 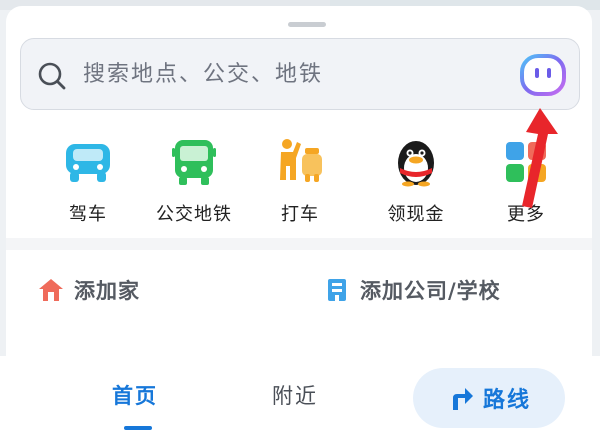 I want to click on search-icon, so click(x=52, y=76).